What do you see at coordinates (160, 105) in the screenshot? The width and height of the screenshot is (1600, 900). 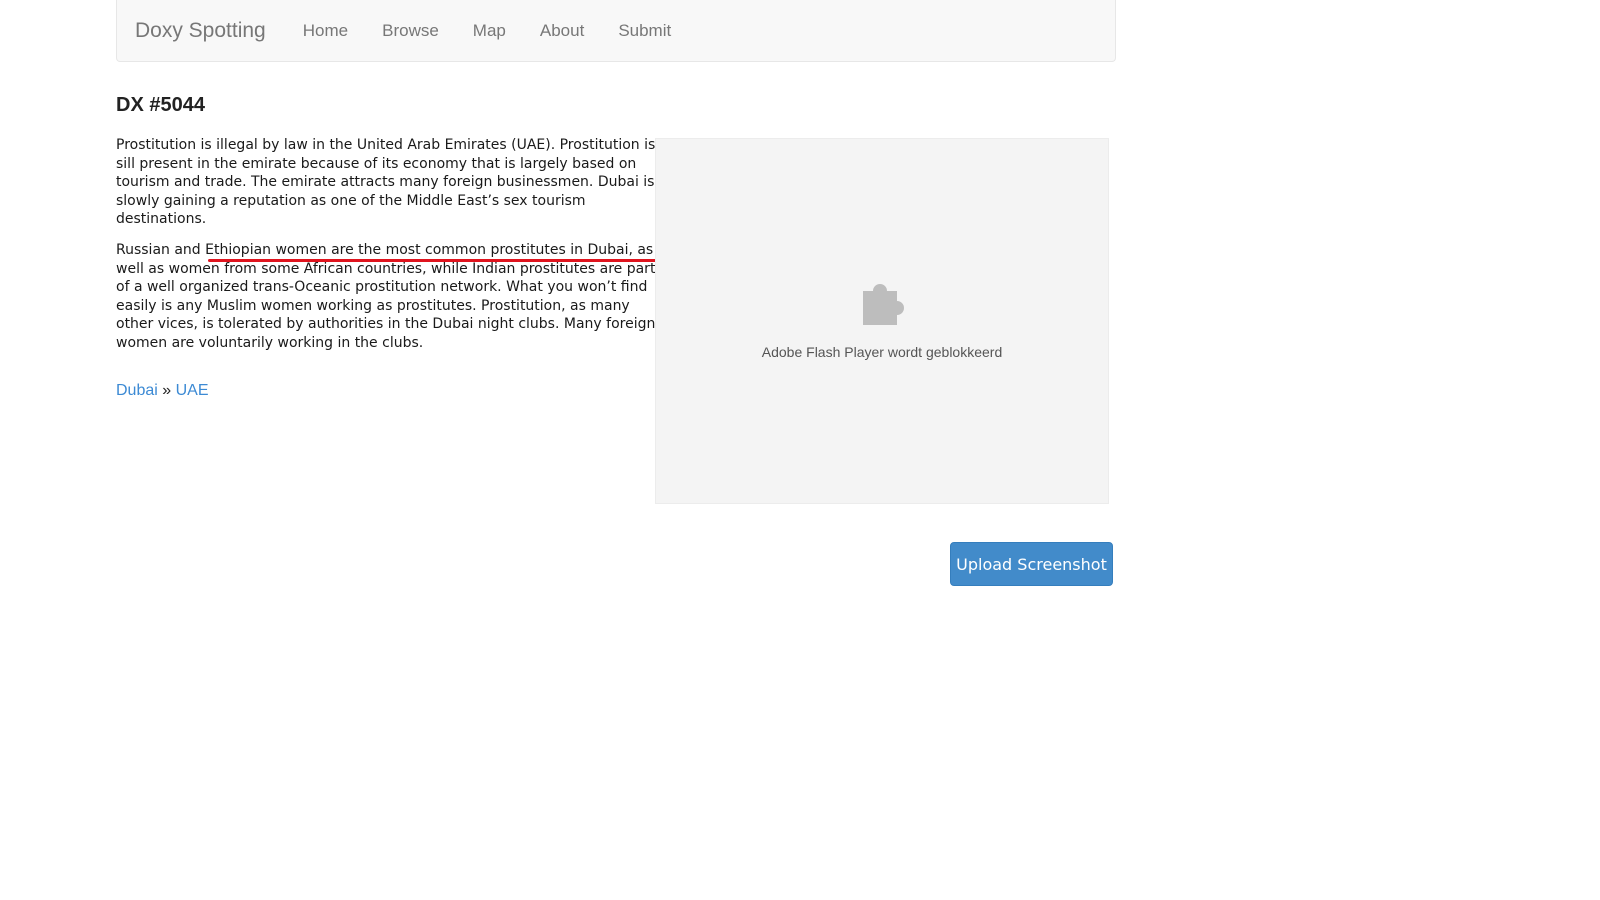 I see `page-title: DX #5044` at bounding box center [160, 105].